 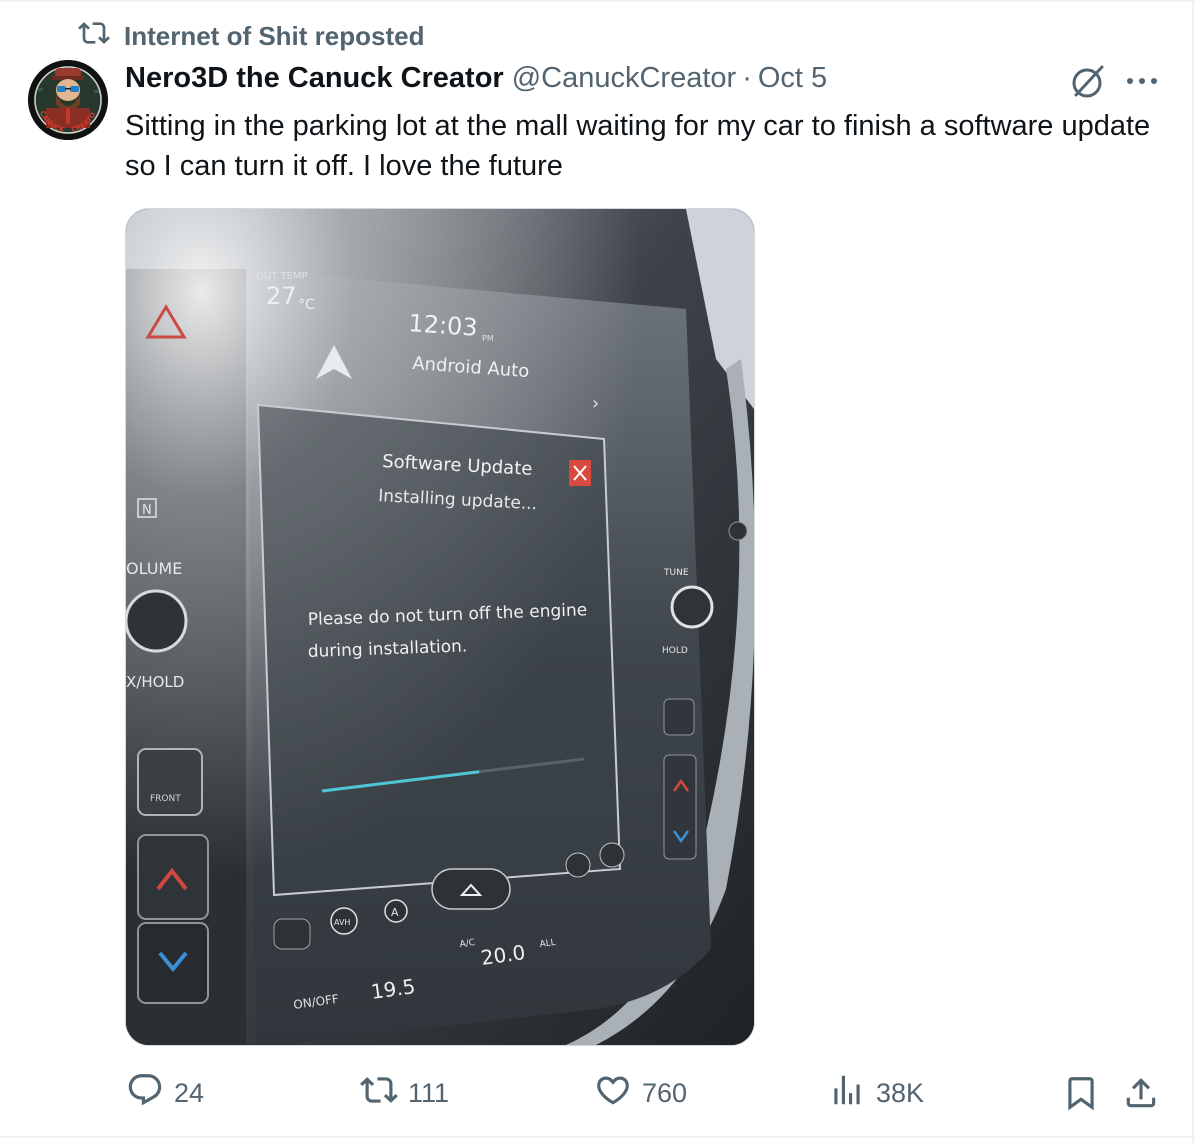 What do you see at coordinates (274, 35) in the screenshot?
I see `repost-context-label: Internet of Shit reposted` at bounding box center [274, 35].